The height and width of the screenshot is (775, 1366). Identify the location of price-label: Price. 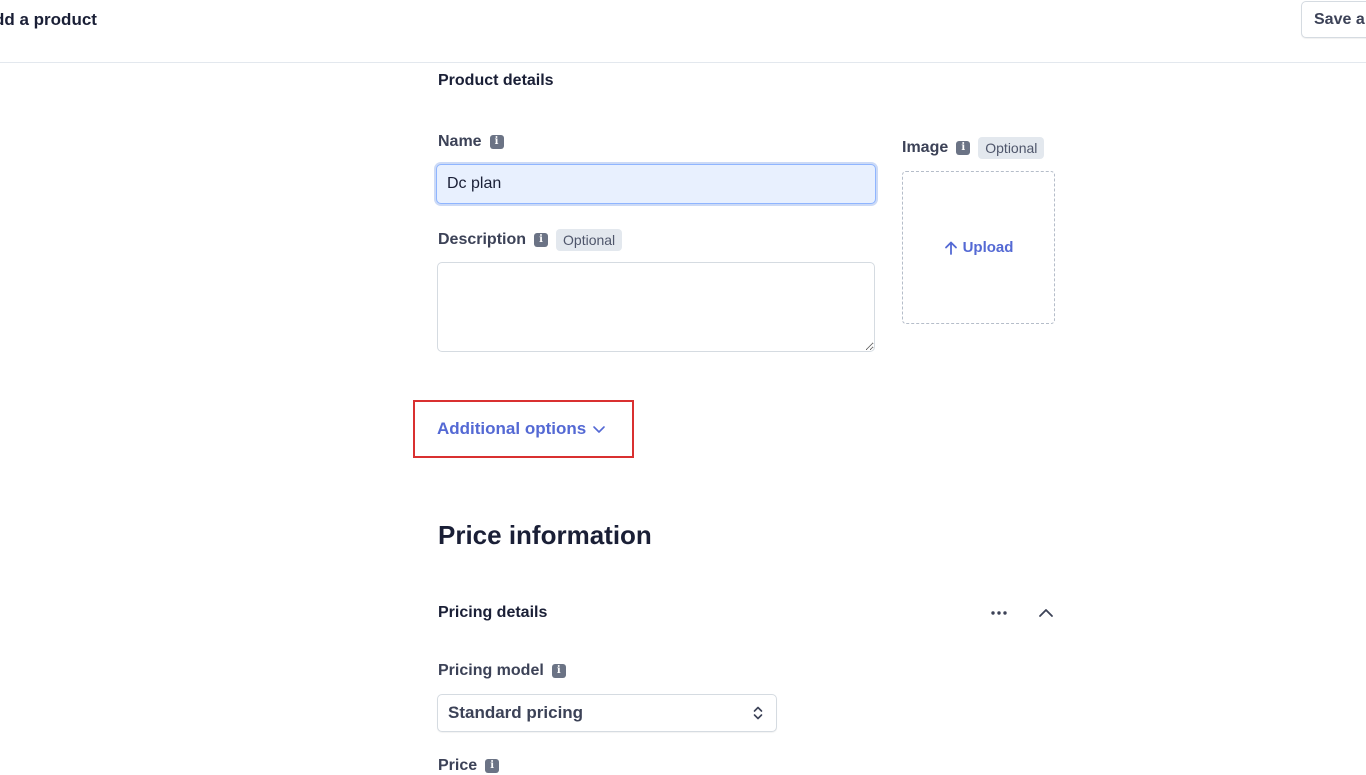
(458, 765).